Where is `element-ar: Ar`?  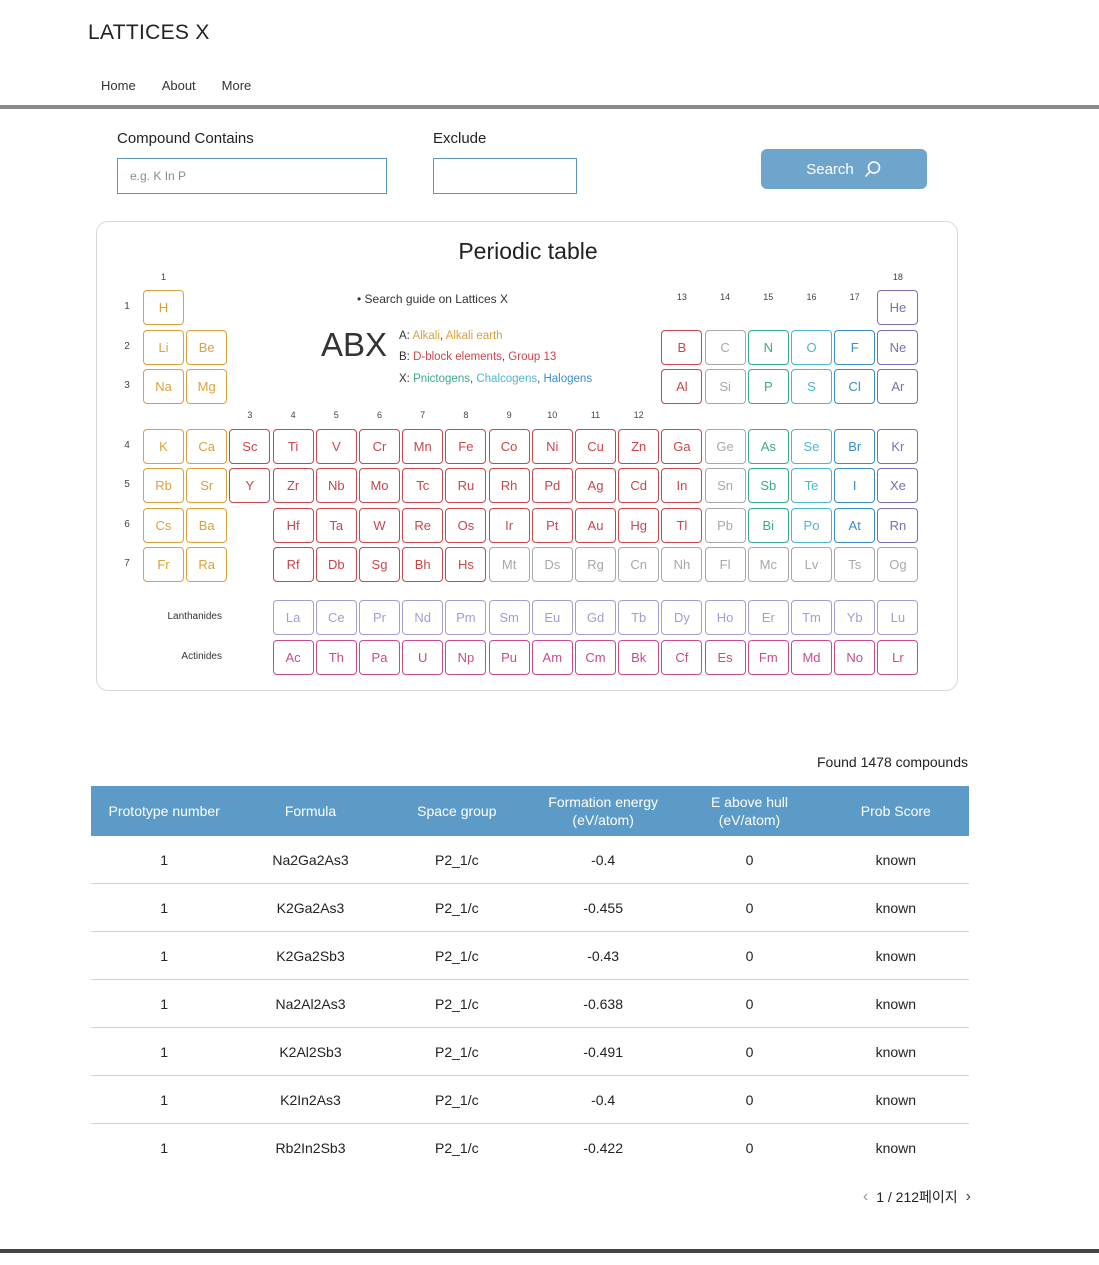 element-ar: Ar is located at coordinates (898, 386).